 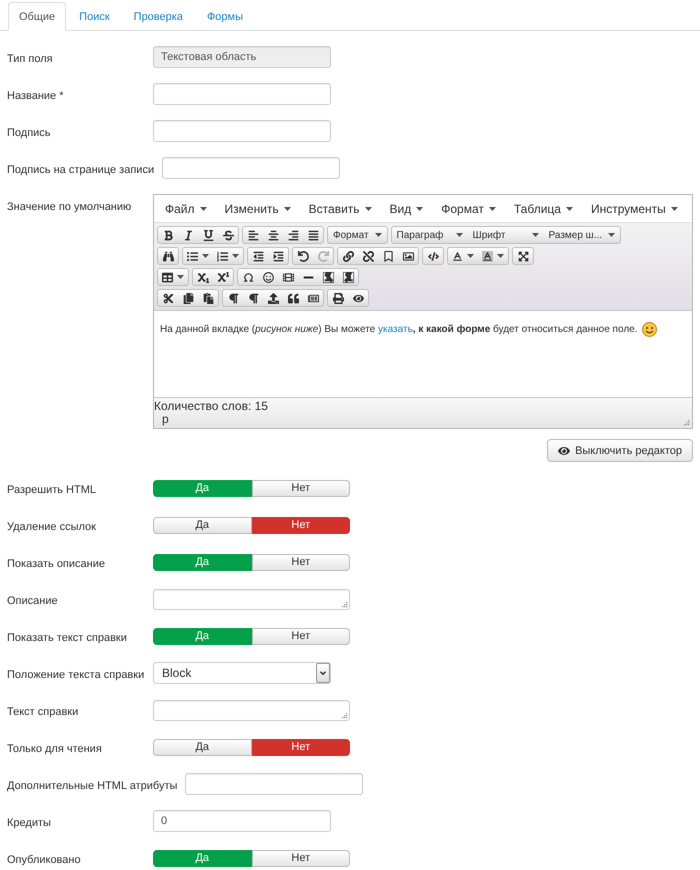 What do you see at coordinates (94, 16) in the screenshot?
I see `tab: Поиск` at bounding box center [94, 16].